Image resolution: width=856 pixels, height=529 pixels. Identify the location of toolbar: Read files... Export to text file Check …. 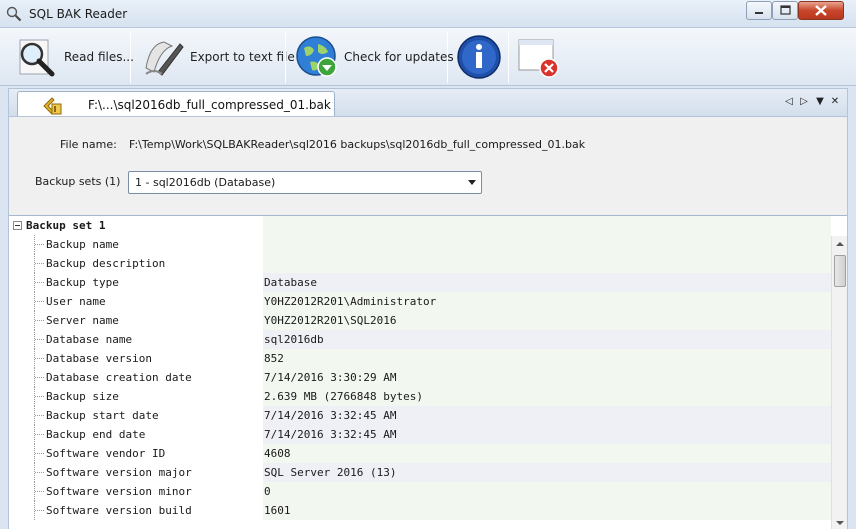
(428, 57).